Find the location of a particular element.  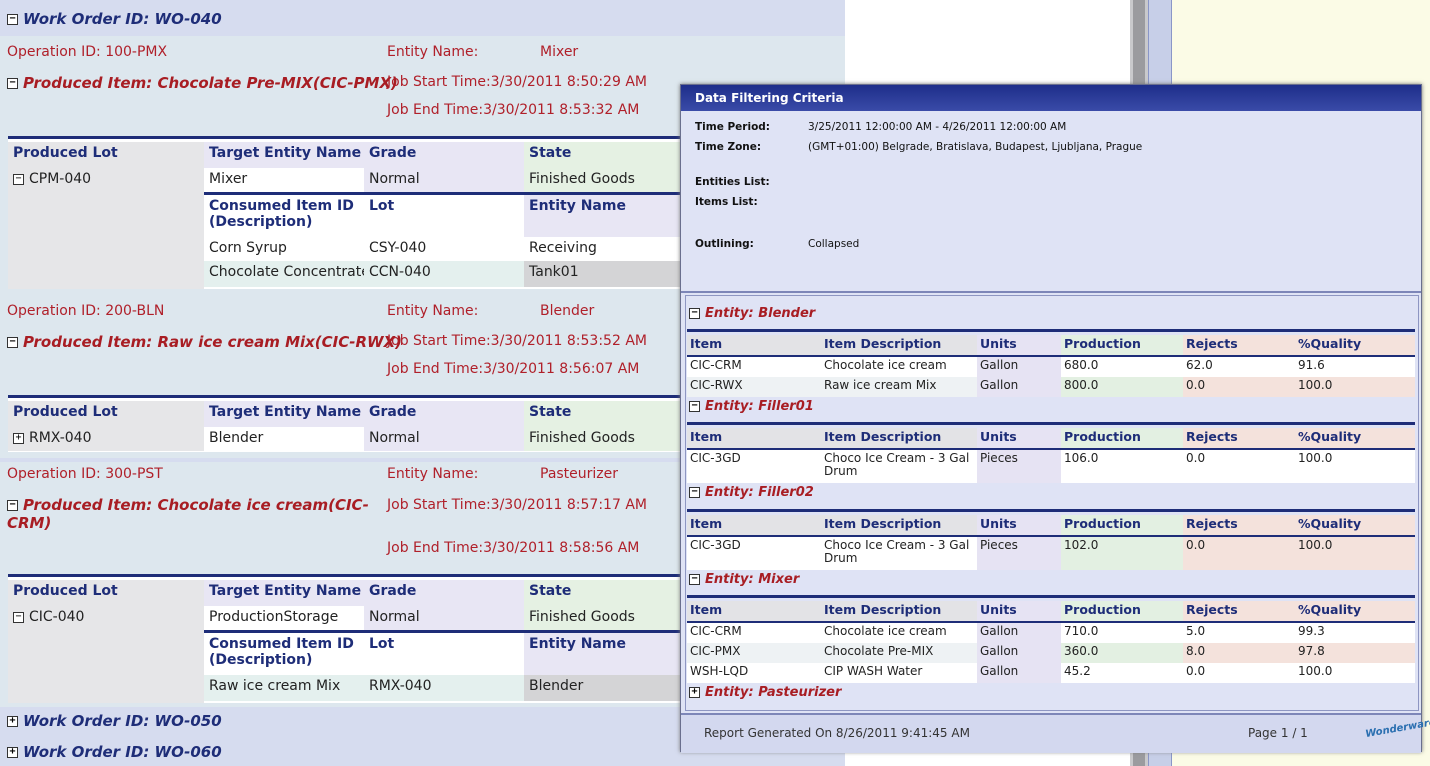

table-row: + RMX-040 is located at coordinates (106, 439).